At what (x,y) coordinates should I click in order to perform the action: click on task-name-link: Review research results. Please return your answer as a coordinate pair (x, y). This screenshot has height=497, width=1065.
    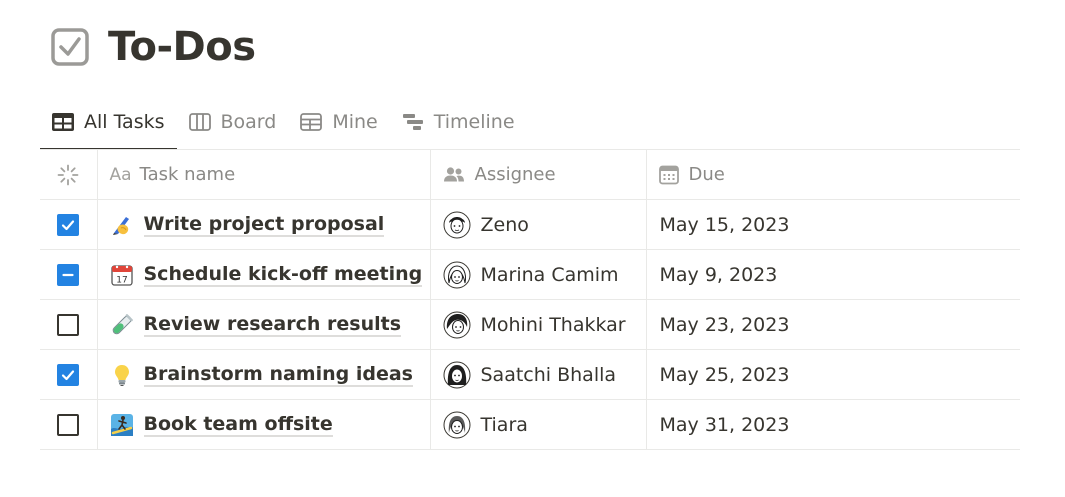
    Looking at the image, I should click on (272, 325).